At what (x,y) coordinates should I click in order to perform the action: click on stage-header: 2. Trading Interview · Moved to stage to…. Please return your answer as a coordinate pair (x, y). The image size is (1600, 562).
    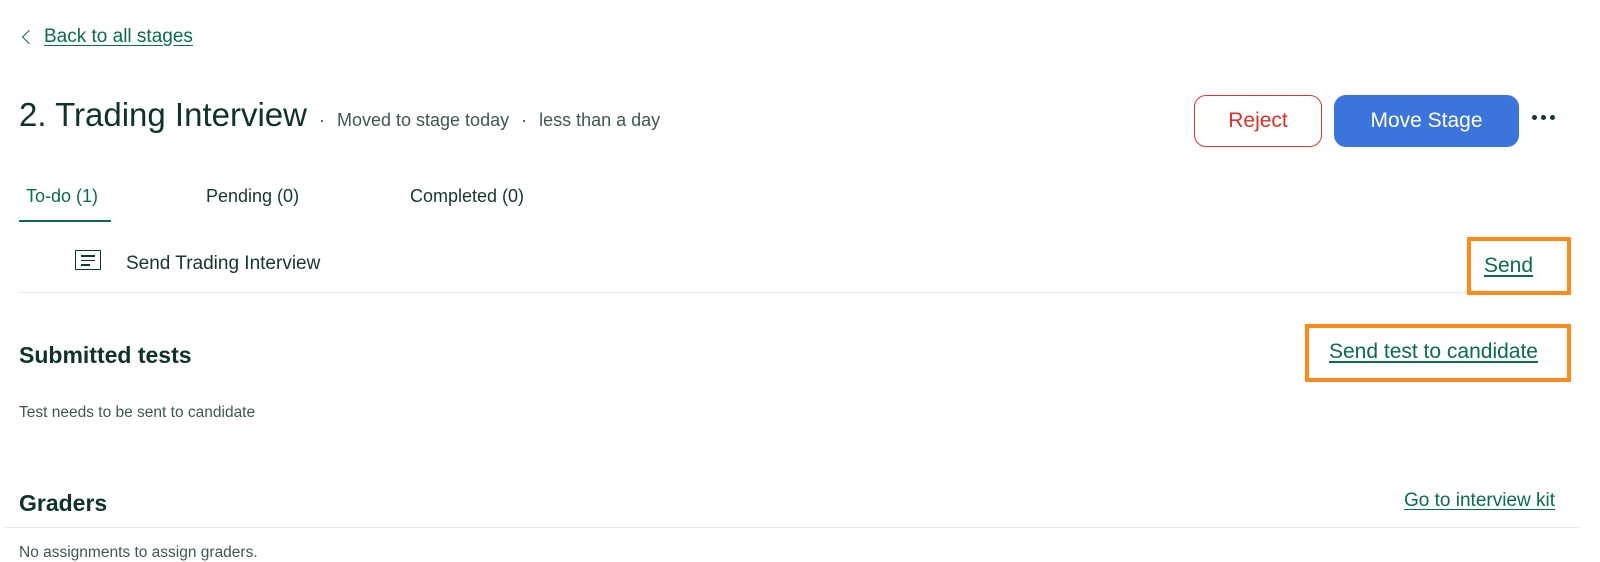
    Looking at the image, I should click on (339, 115).